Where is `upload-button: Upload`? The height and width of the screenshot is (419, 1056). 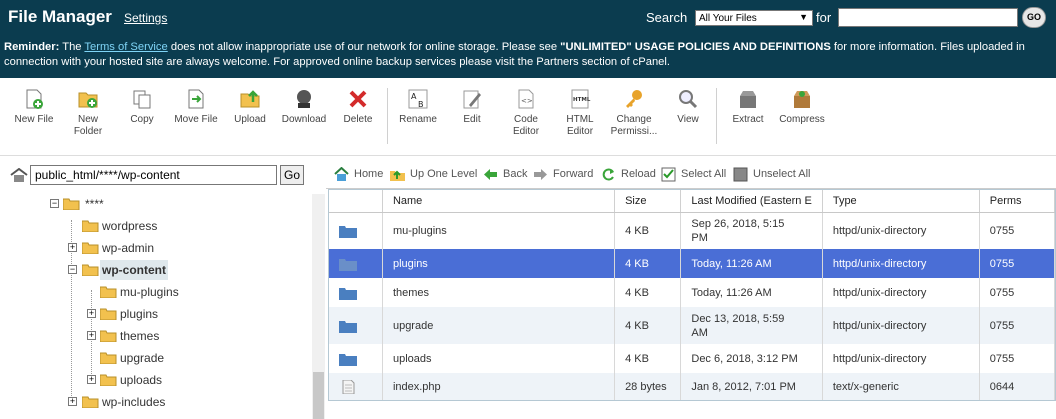
upload-button: Upload is located at coordinates (250, 107).